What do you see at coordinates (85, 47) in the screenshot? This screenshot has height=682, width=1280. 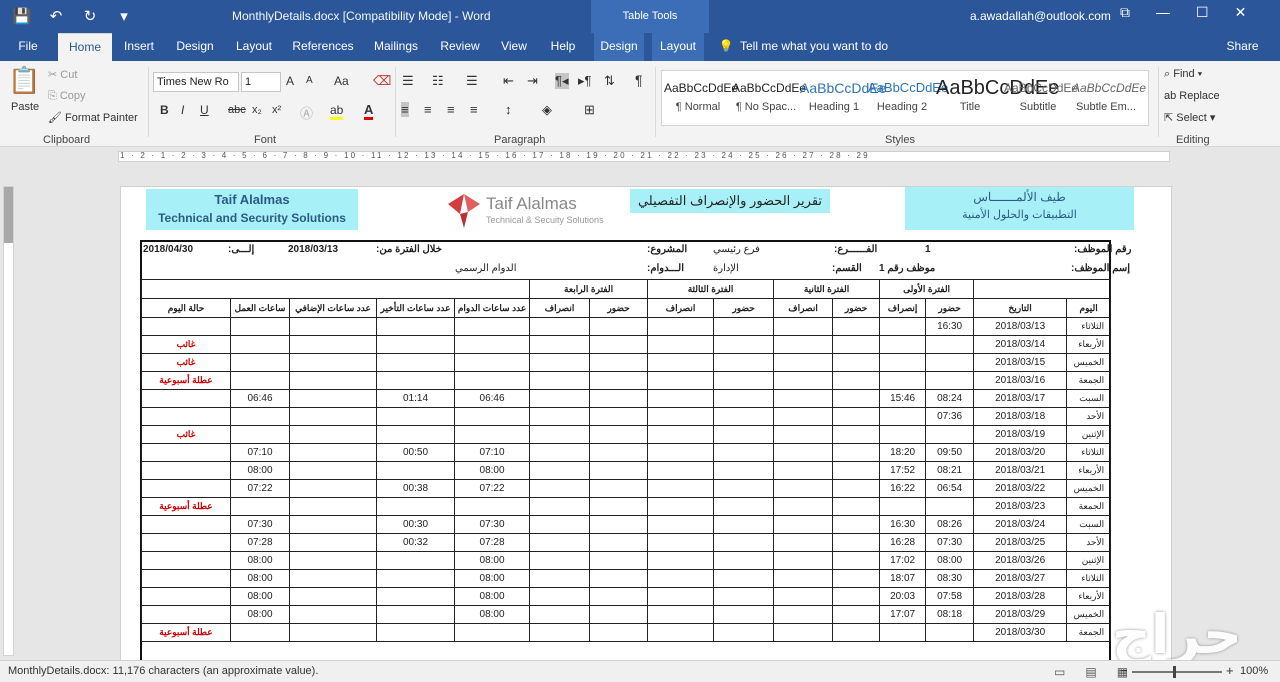 I see `tab-home: Home` at bounding box center [85, 47].